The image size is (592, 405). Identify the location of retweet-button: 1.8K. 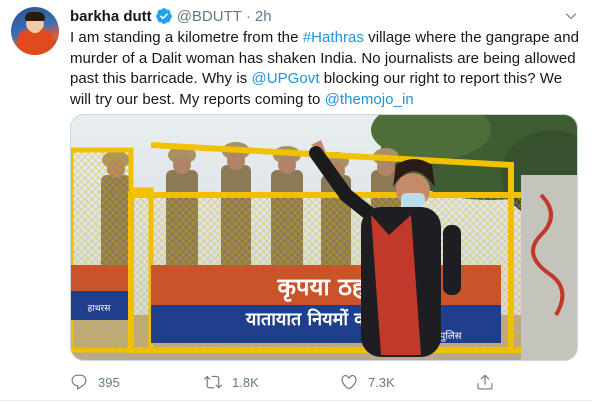
(231, 382).